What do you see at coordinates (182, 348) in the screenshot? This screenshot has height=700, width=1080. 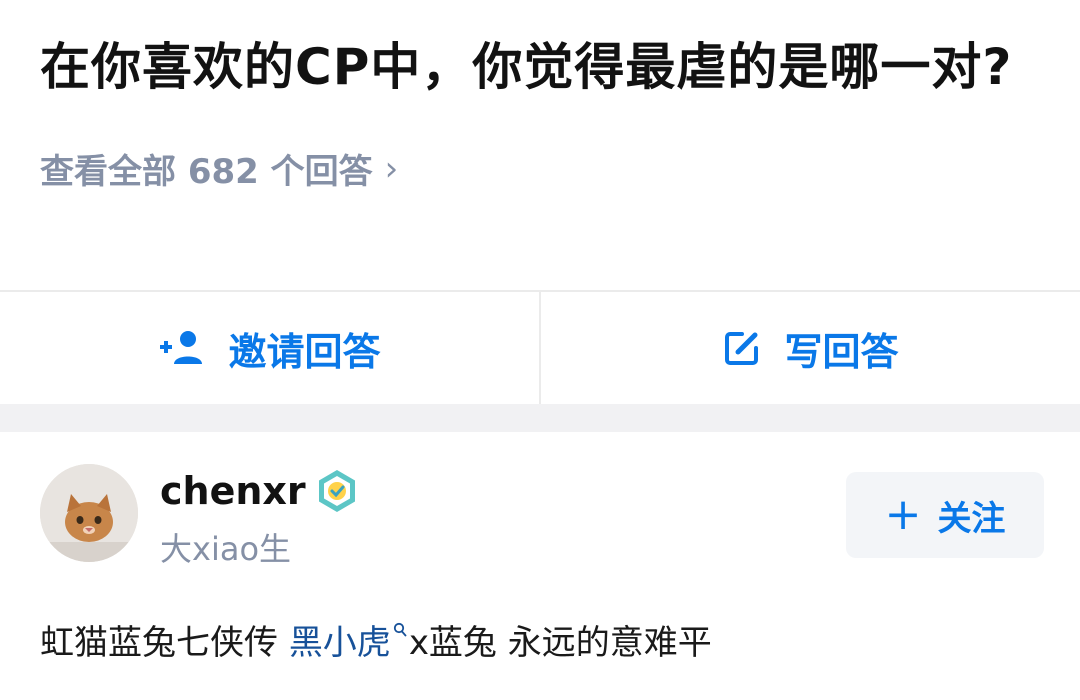 I see `add-person-icon` at bounding box center [182, 348].